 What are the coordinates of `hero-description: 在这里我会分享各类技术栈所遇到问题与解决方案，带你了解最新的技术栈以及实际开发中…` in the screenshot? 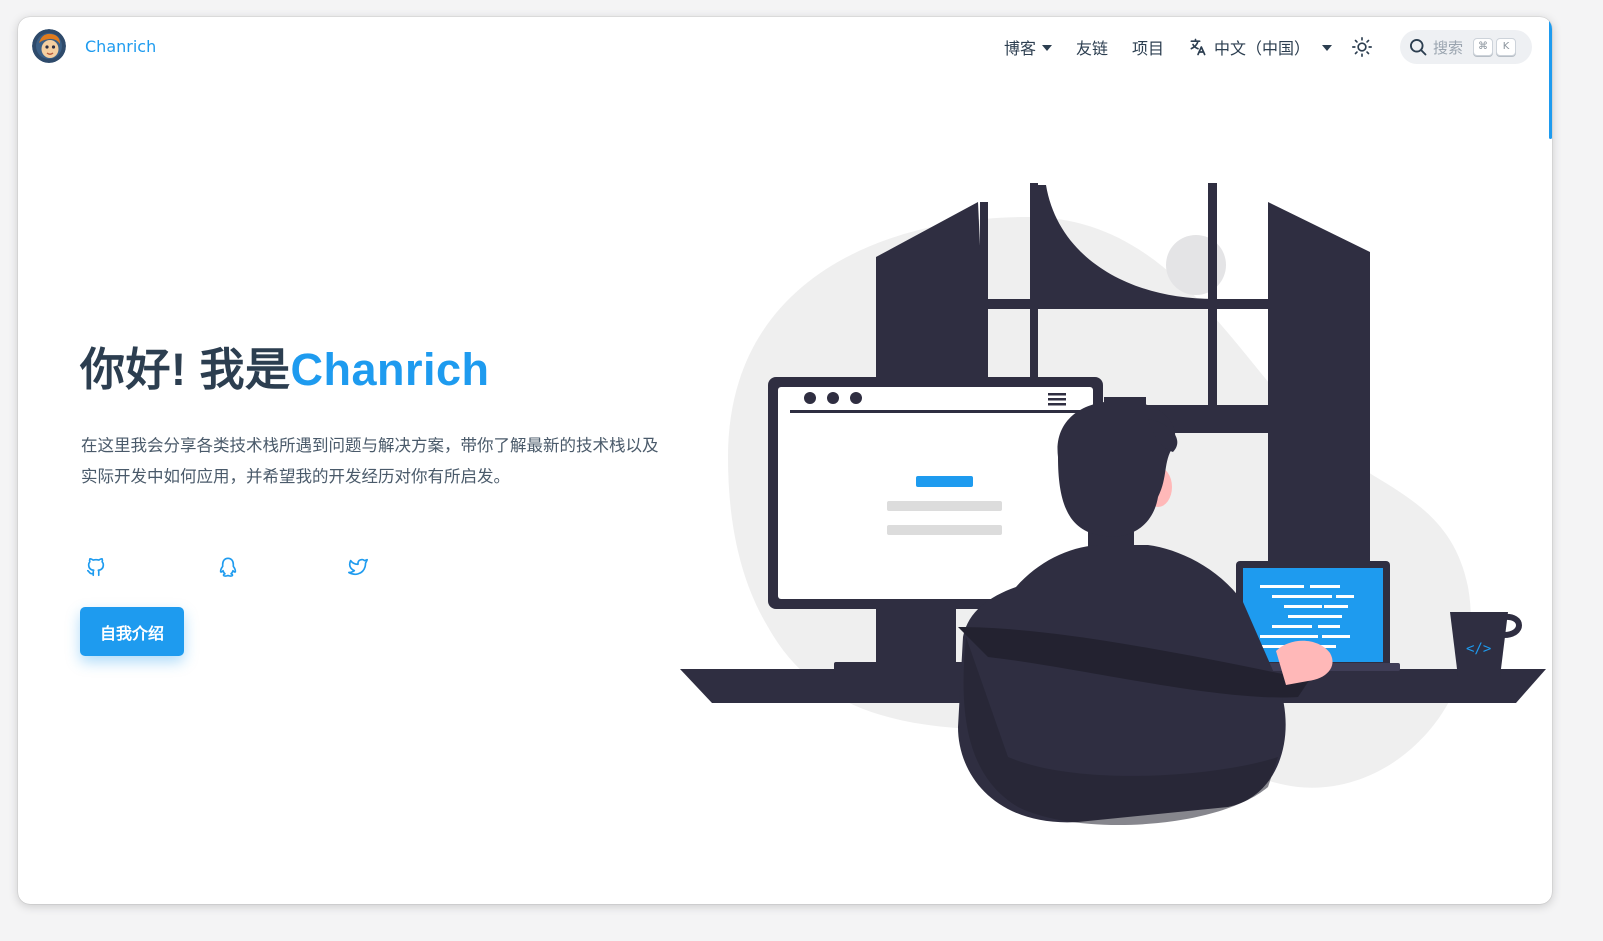 It's located at (370, 461).